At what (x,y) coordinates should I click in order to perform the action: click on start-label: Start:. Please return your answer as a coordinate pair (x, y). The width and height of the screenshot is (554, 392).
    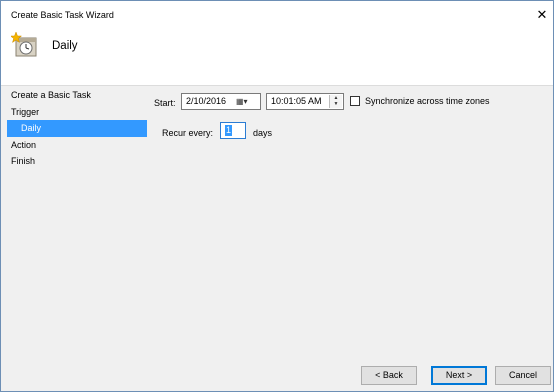
    Looking at the image, I should click on (165, 103).